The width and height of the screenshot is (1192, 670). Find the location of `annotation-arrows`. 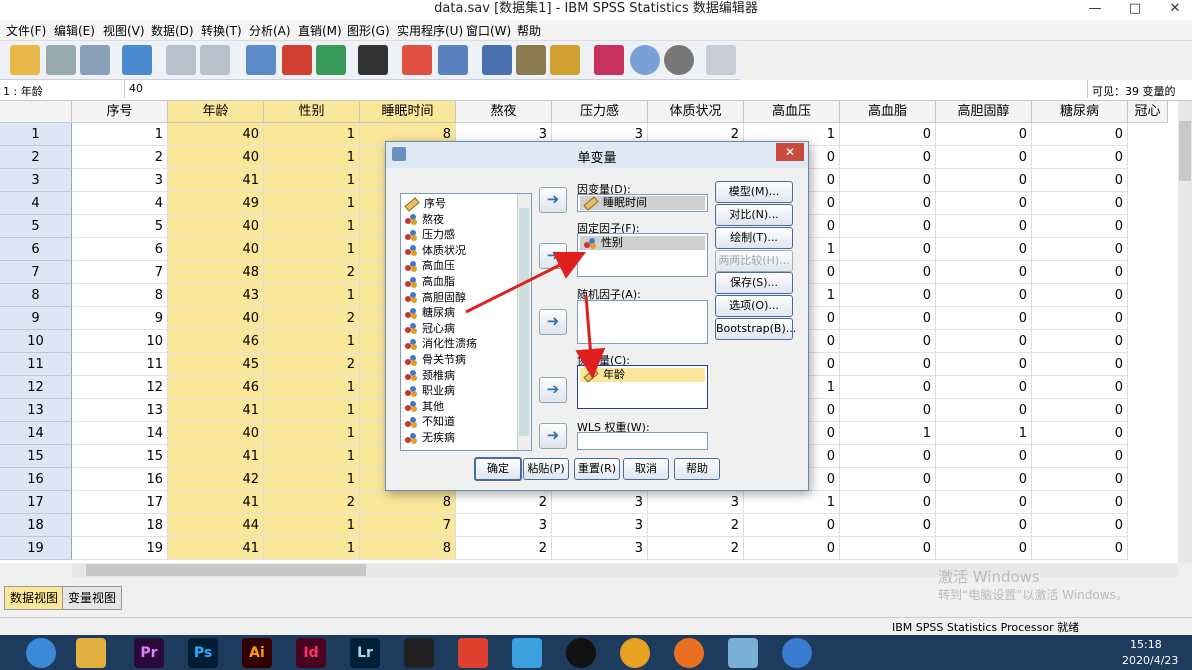

annotation-arrows is located at coordinates (535, 315).